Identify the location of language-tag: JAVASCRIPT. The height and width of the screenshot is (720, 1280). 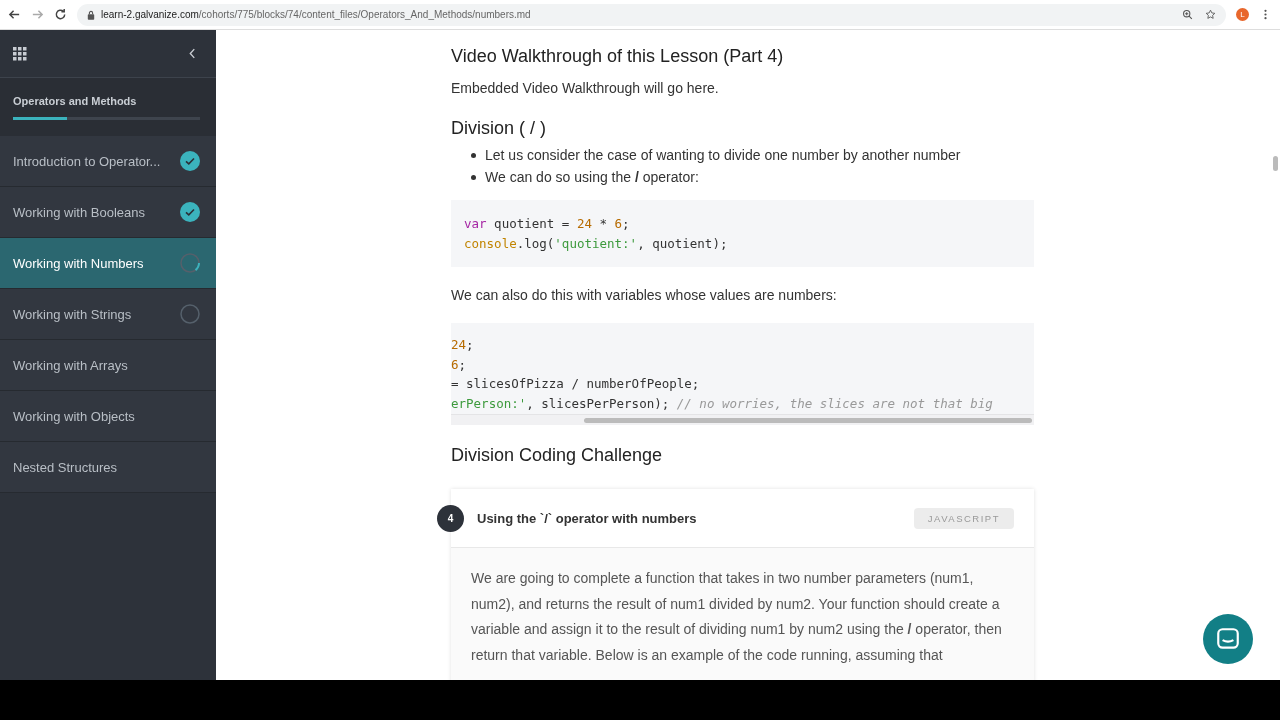
(963, 518).